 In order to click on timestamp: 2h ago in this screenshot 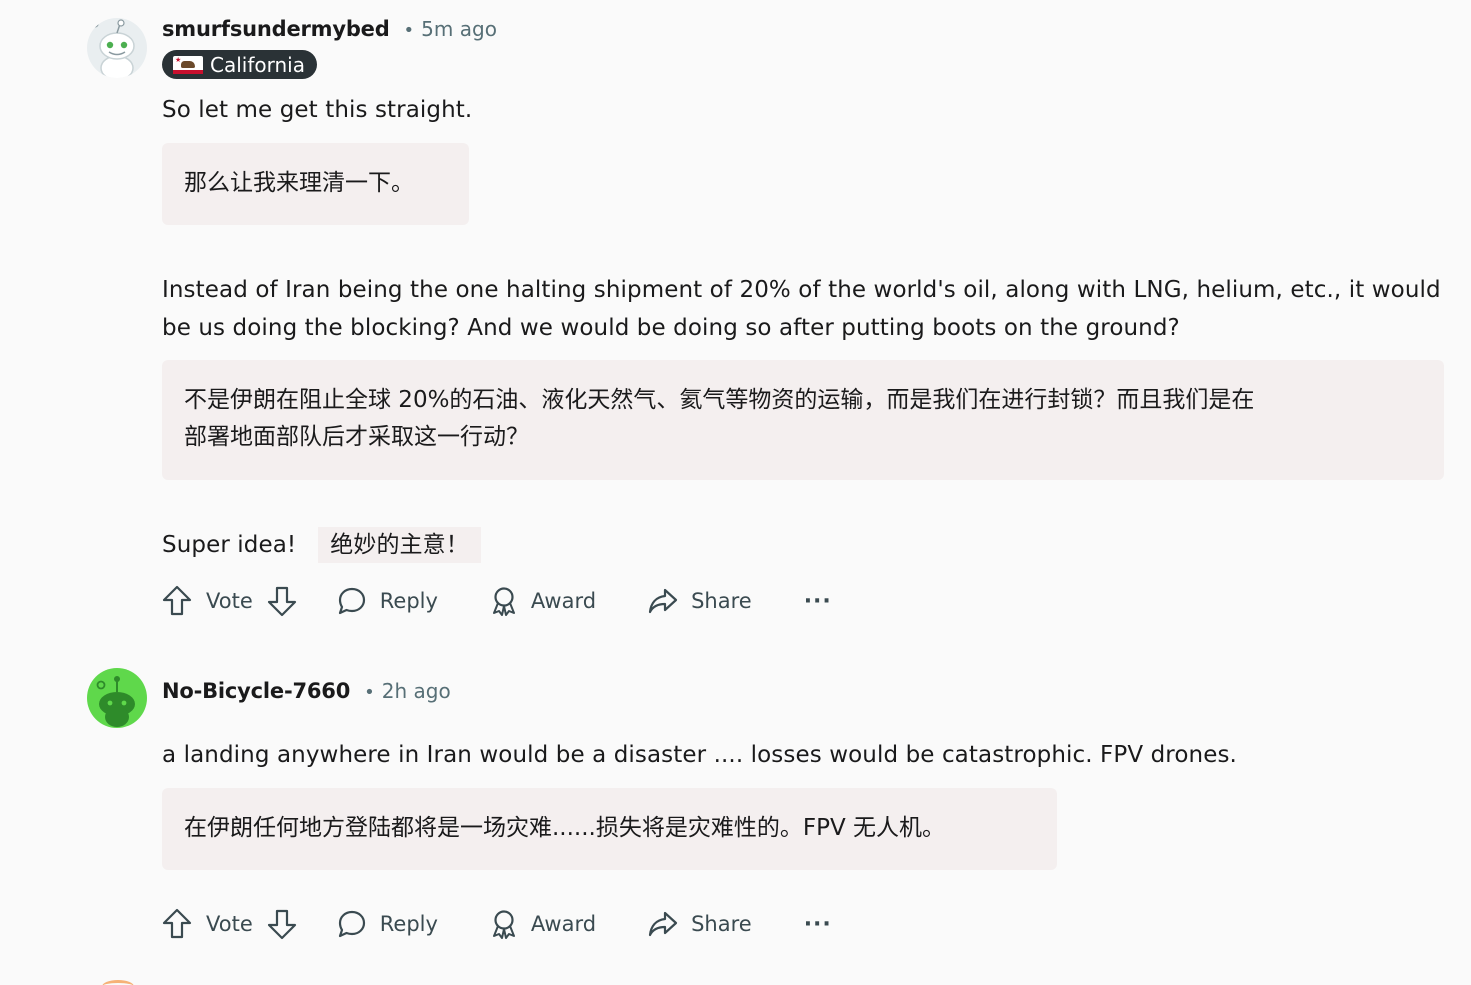, I will do `click(416, 691)`.